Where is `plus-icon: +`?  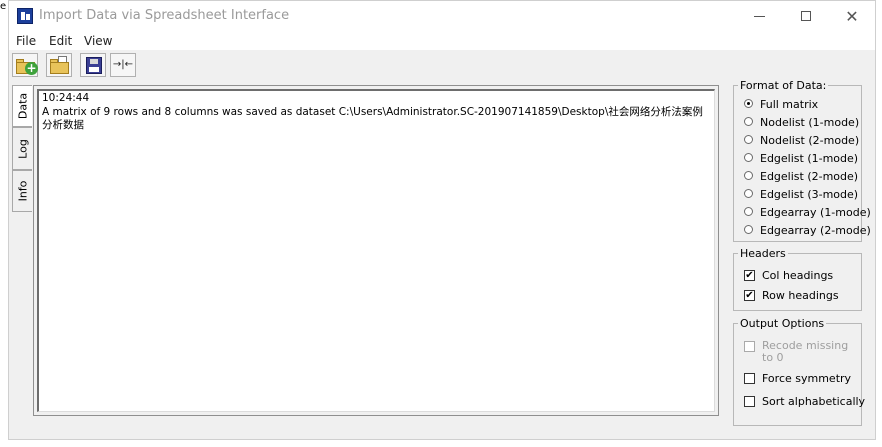 plus-icon: + is located at coordinates (31, 68).